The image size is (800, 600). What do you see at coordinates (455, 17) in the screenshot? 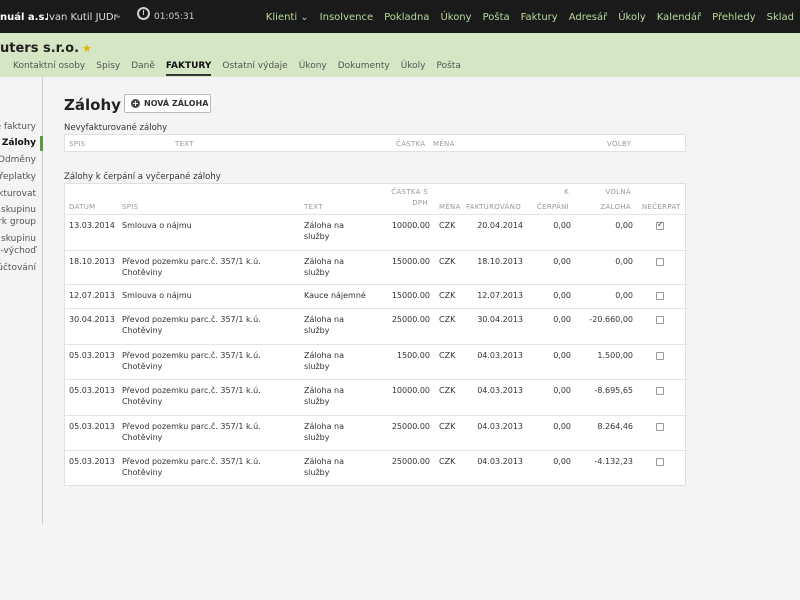
I see `nav-ukony: Úkony` at bounding box center [455, 17].